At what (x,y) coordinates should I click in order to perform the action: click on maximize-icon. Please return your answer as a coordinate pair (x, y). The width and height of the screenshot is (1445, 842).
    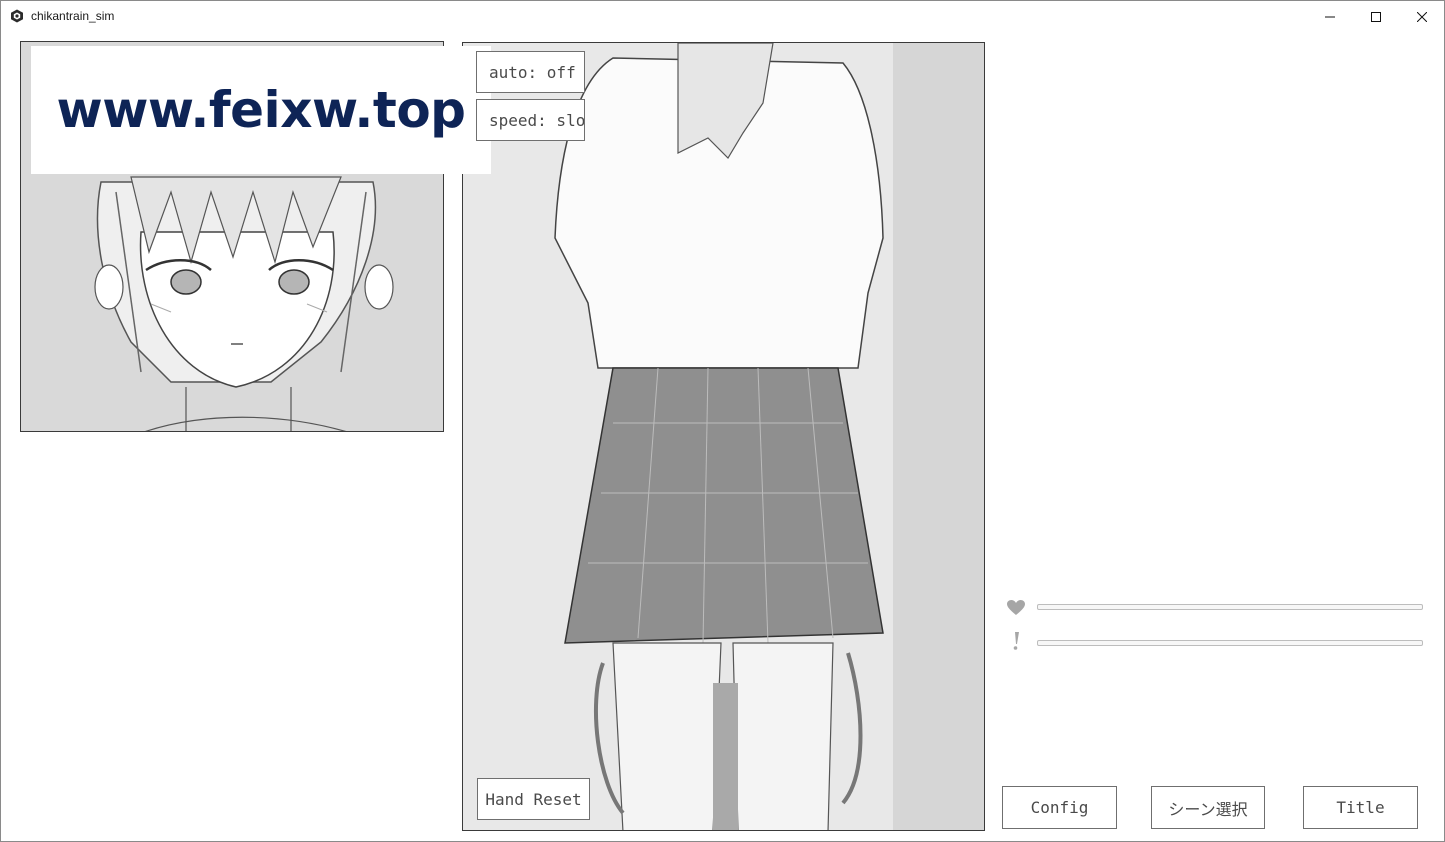
    Looking at the image, I should click on (1376, 16).